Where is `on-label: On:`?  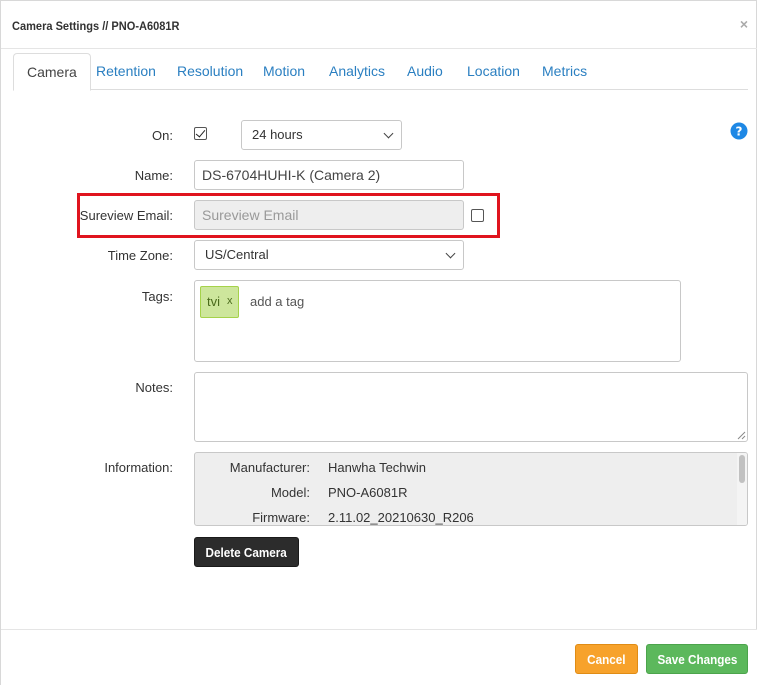 on-label: On: is located at coordinates (162, 135).